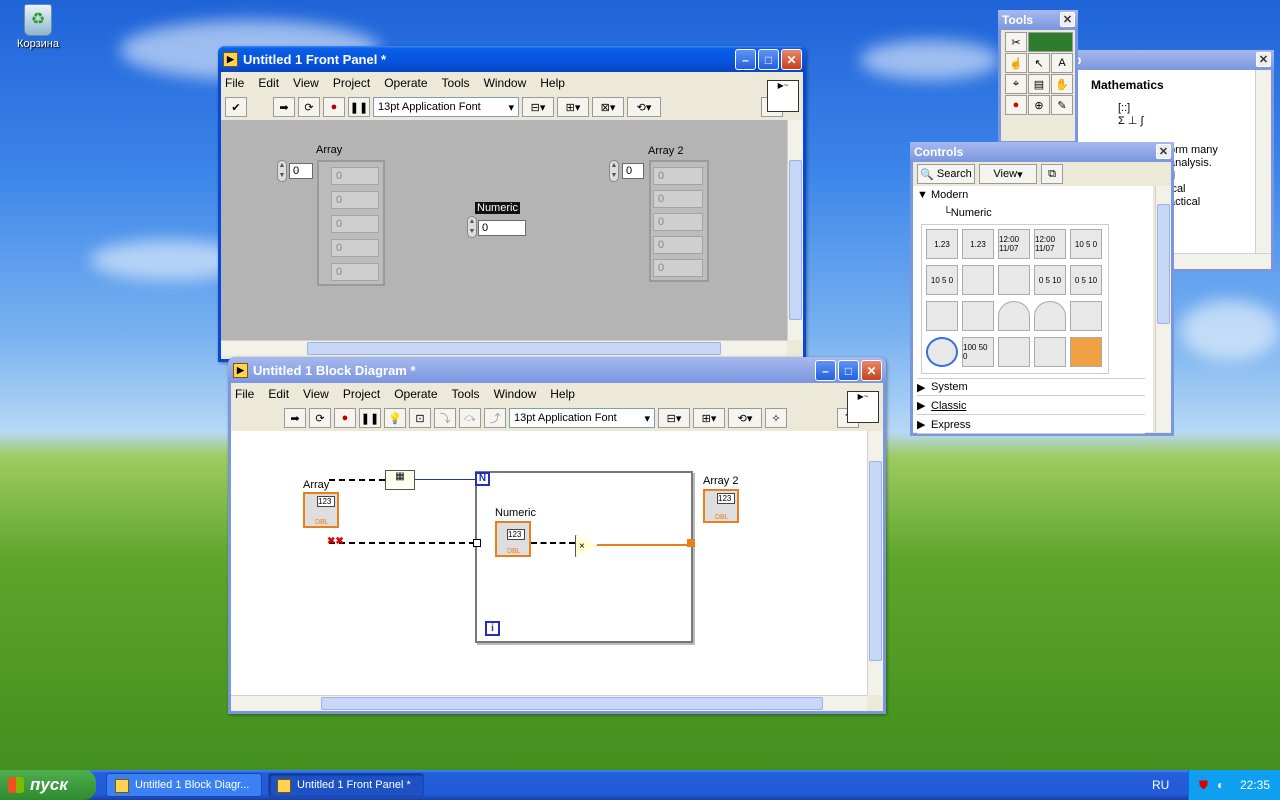  I want to click on menu-edit: Edit, so click(278, 394).